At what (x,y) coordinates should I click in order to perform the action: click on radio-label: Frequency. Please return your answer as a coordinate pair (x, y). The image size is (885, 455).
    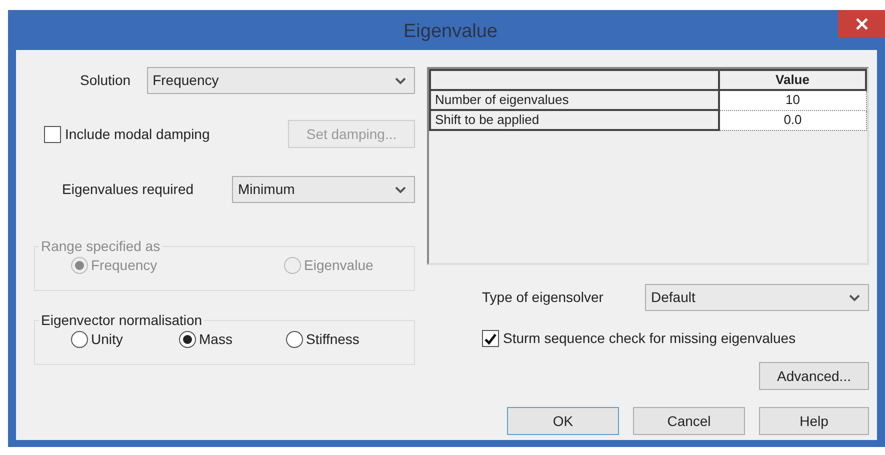
    Looking at the image, I should click on (124, 265).